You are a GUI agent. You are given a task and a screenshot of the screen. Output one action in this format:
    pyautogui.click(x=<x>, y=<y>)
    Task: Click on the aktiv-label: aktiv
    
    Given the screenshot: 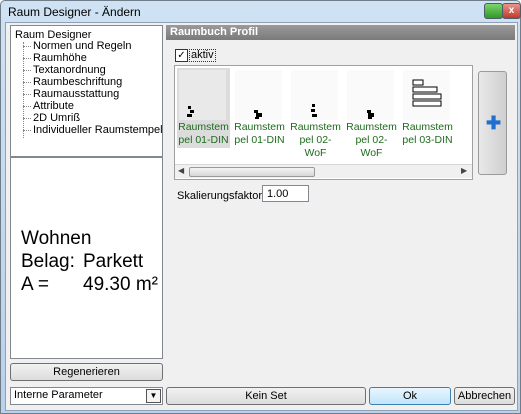 What is the action you would take?
    pyautogui.click(x=202, y=55)
    